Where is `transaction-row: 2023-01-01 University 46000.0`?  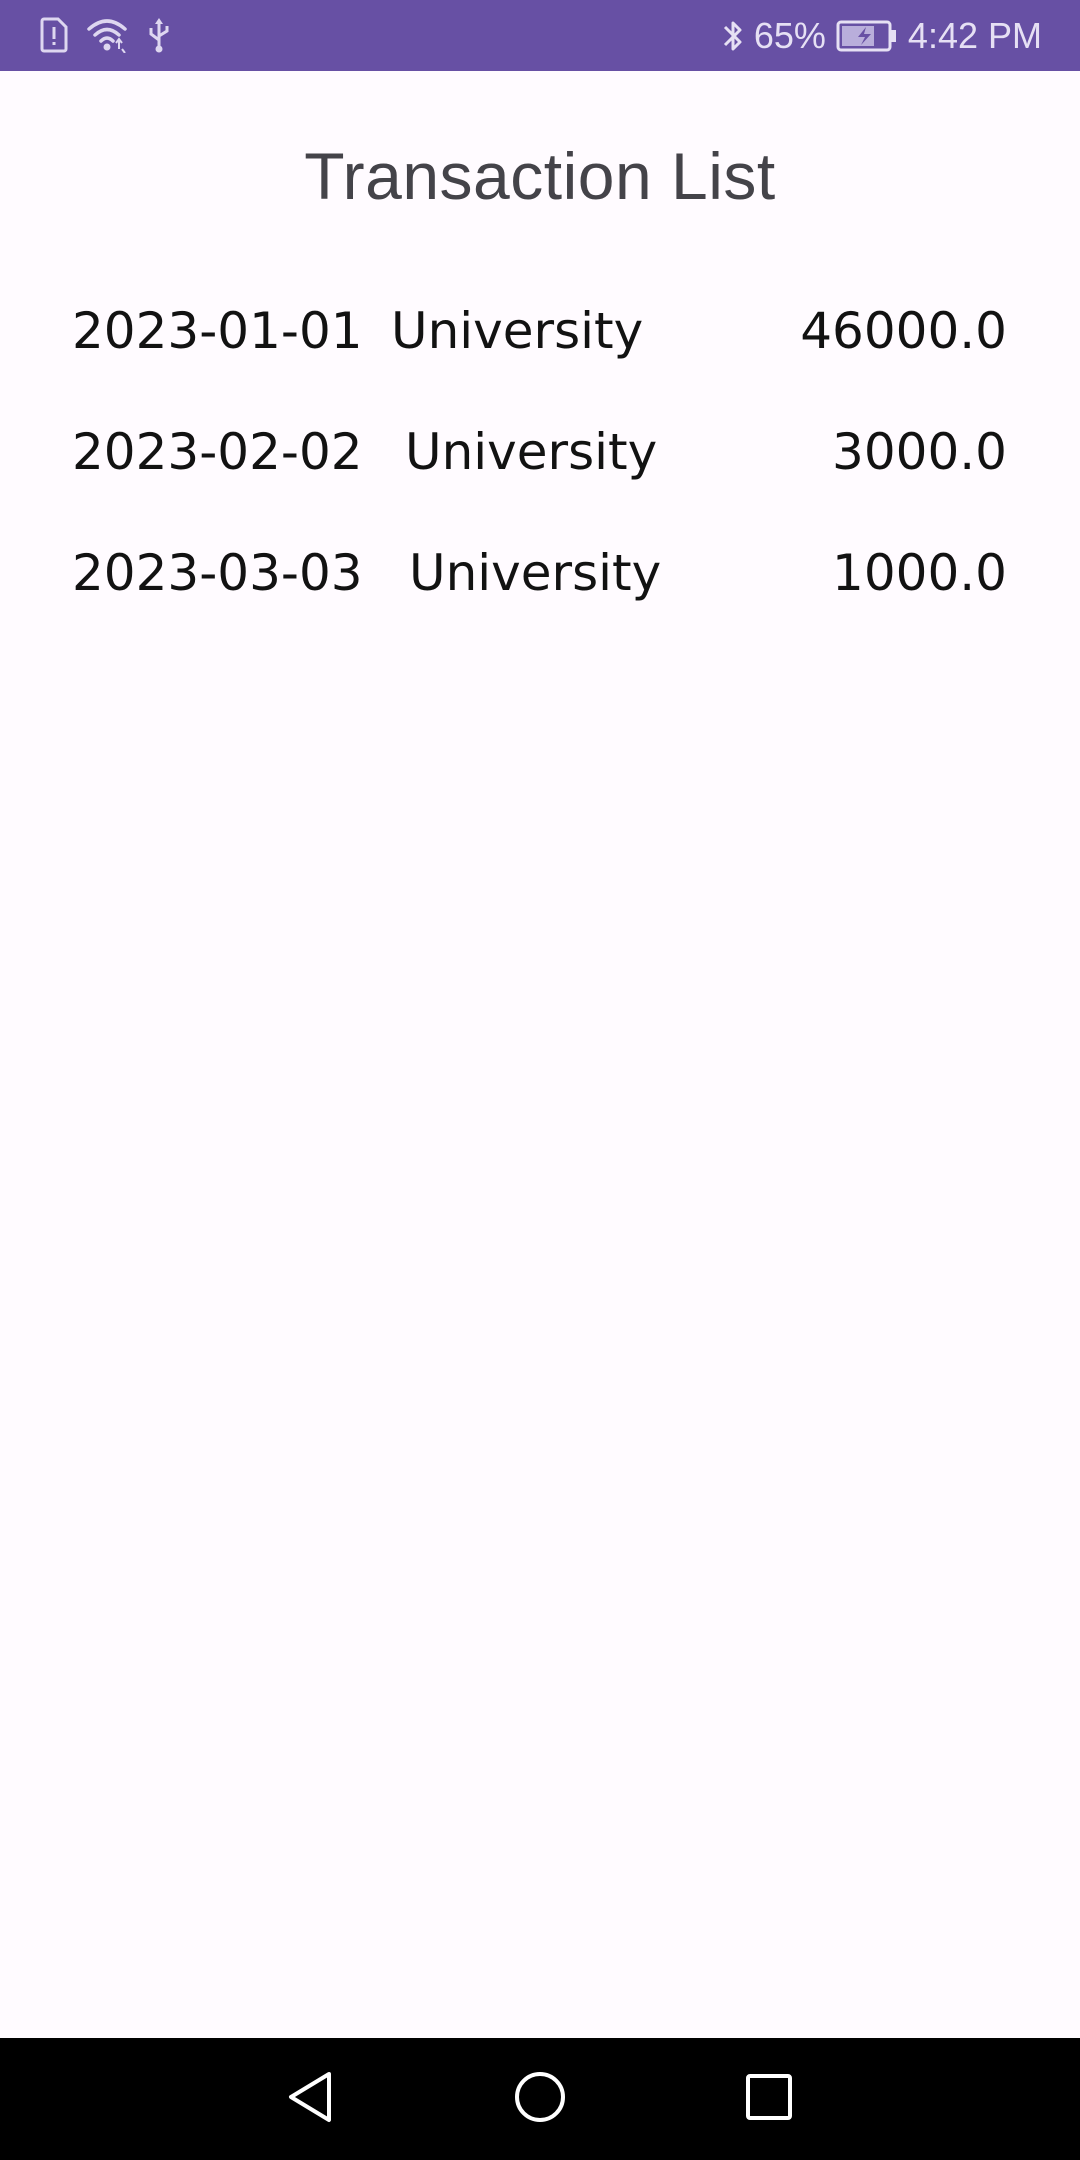 transaction-row: 2023-01-01 University 46000.0 is located at coordinates (539, 346).